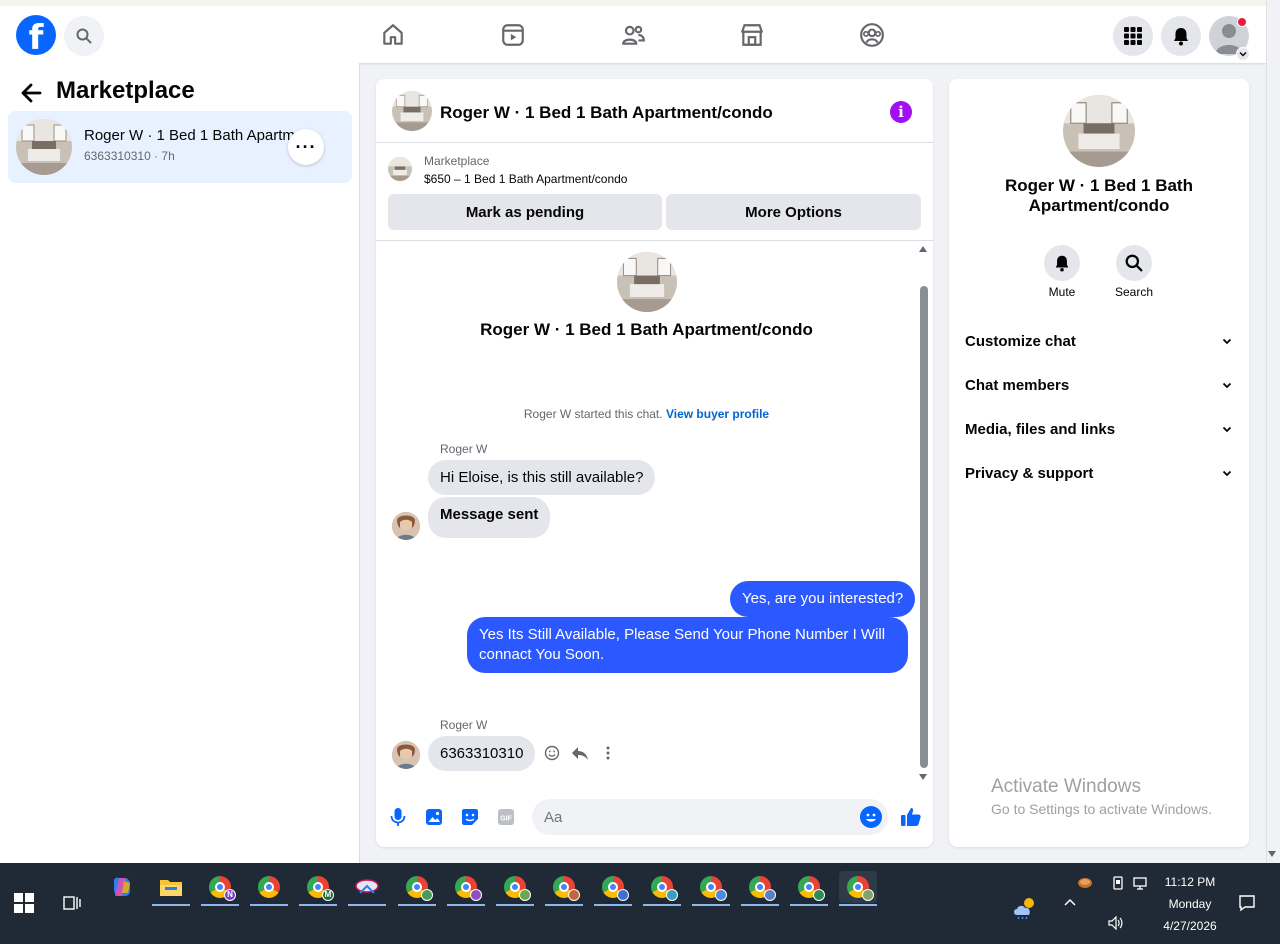  What do you see at coordinates (580, 753) in the screenshot?
I see `reply-button` at bounding box center [580, 753].